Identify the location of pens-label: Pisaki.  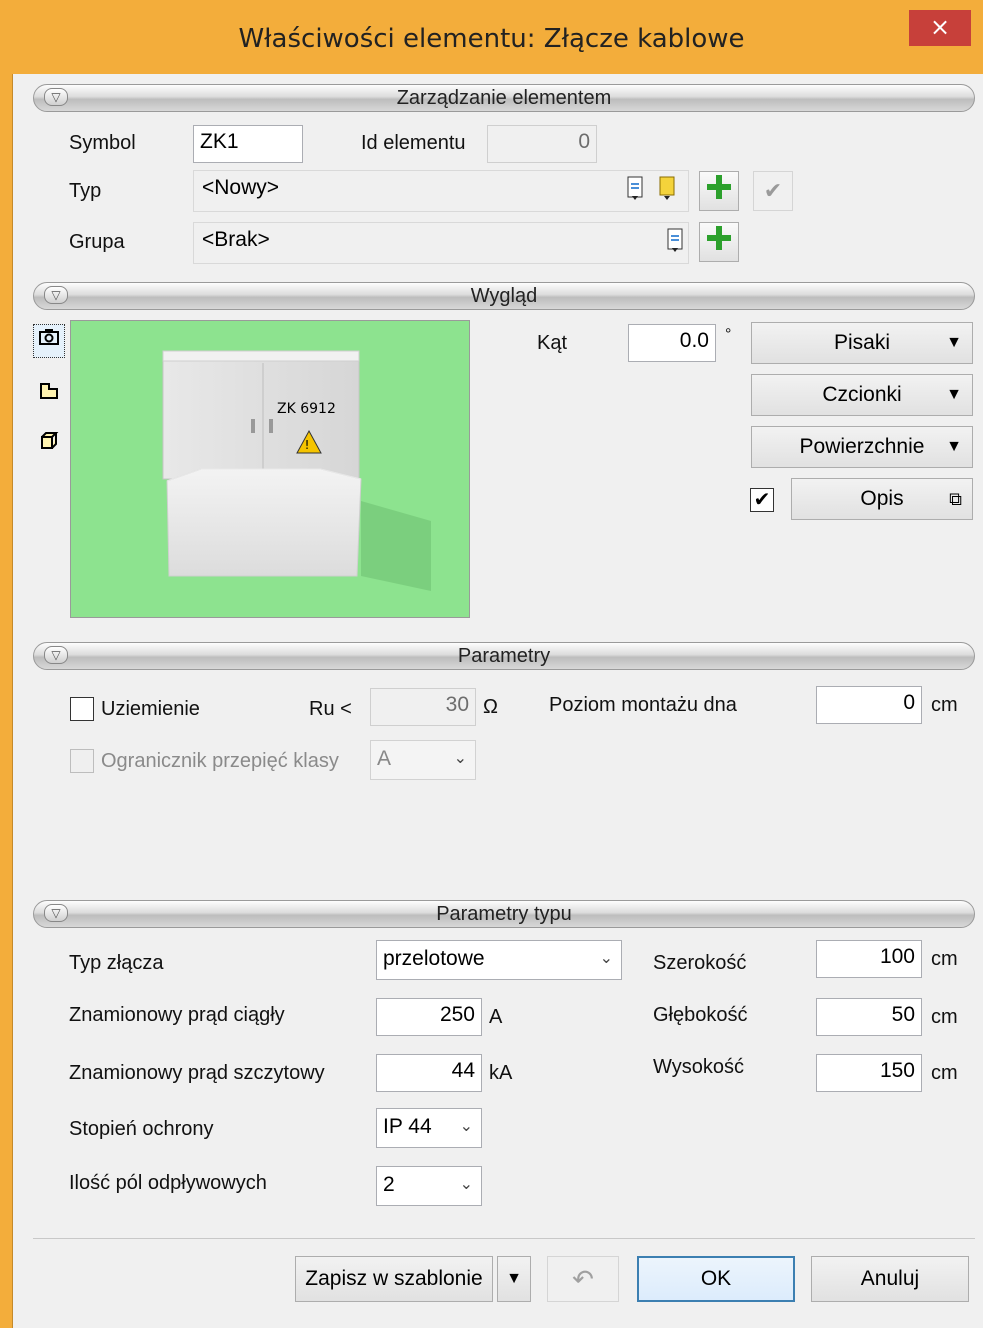
(862, 342).